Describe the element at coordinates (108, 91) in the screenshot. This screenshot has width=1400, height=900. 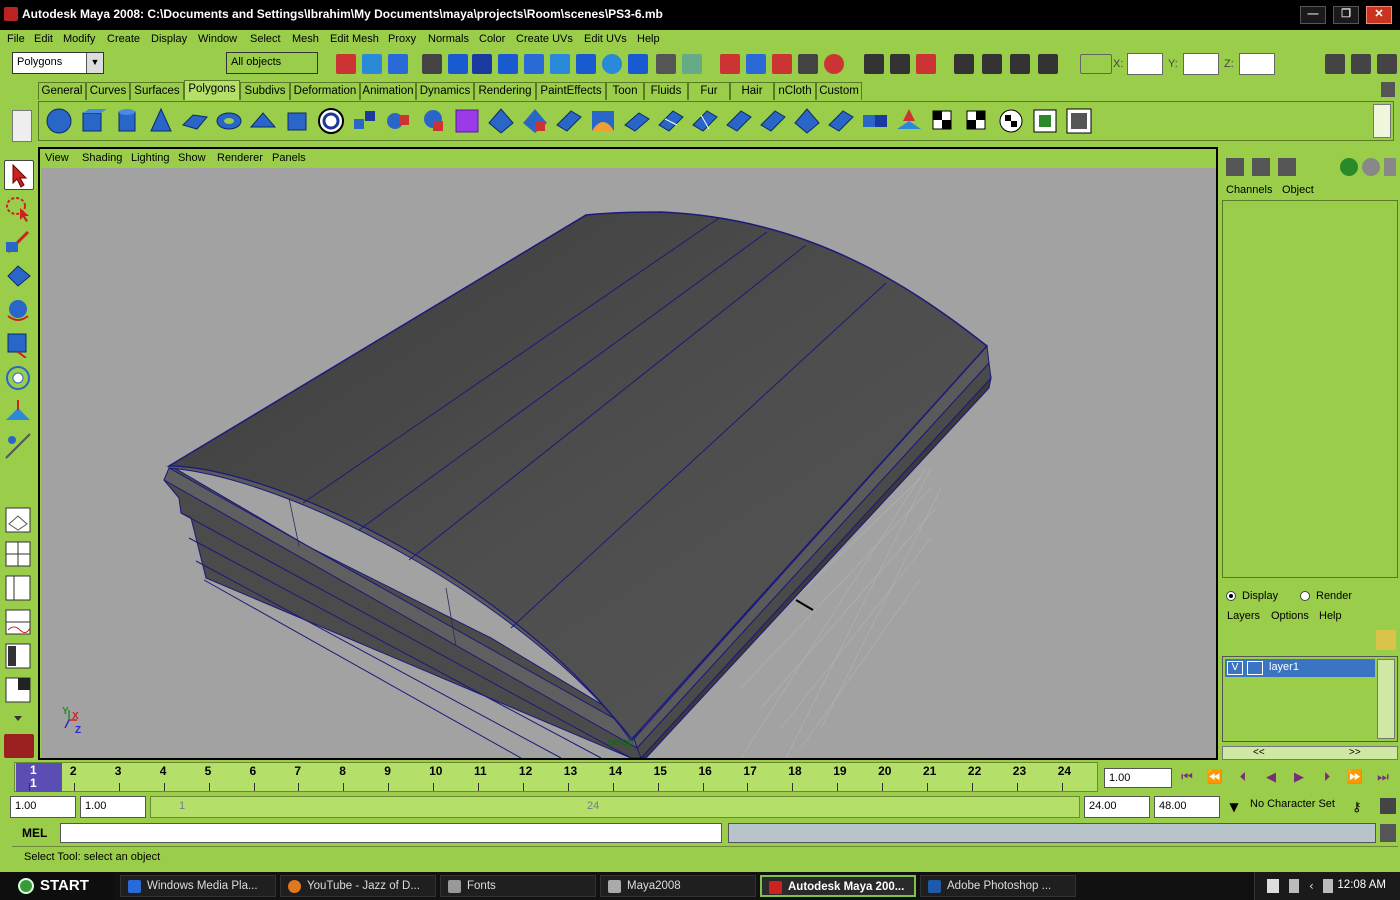
I see `tab-curves: Curves` at that location.